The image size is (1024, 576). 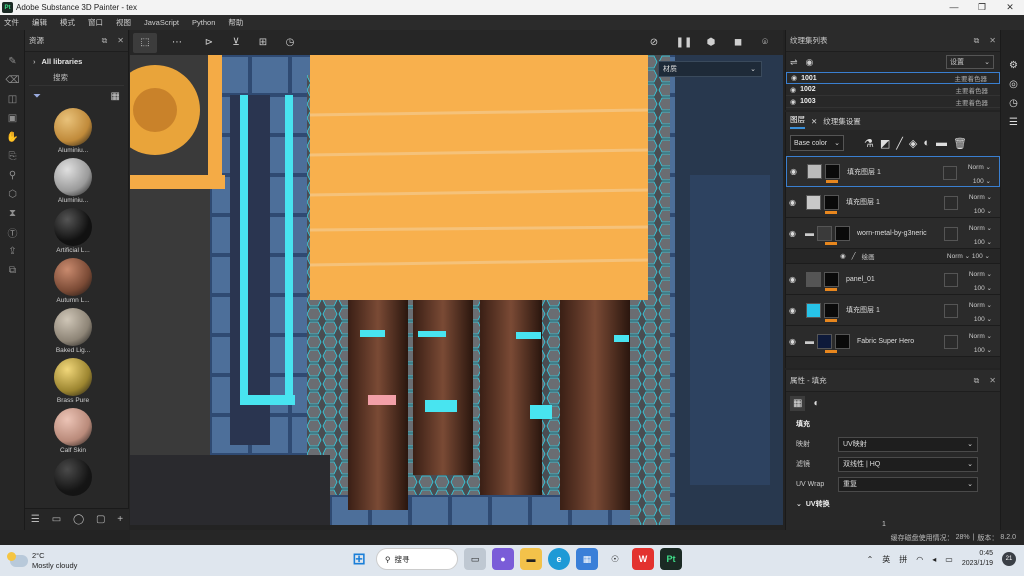 What do you see at coordinates (235, 22) in the screenshot?
I see `menu-help: 帮助` at bounding box center [235, 22].